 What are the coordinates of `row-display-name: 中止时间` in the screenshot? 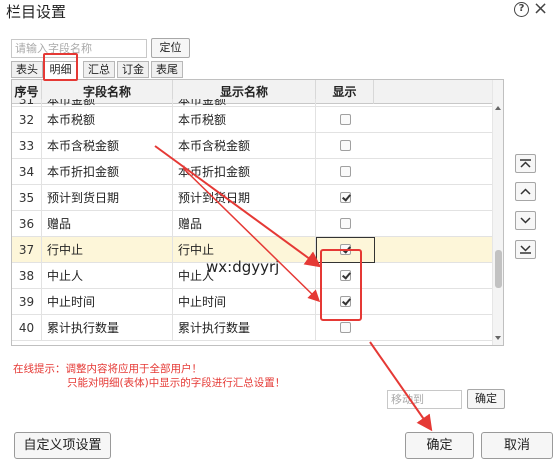 It's located at (244, 302).